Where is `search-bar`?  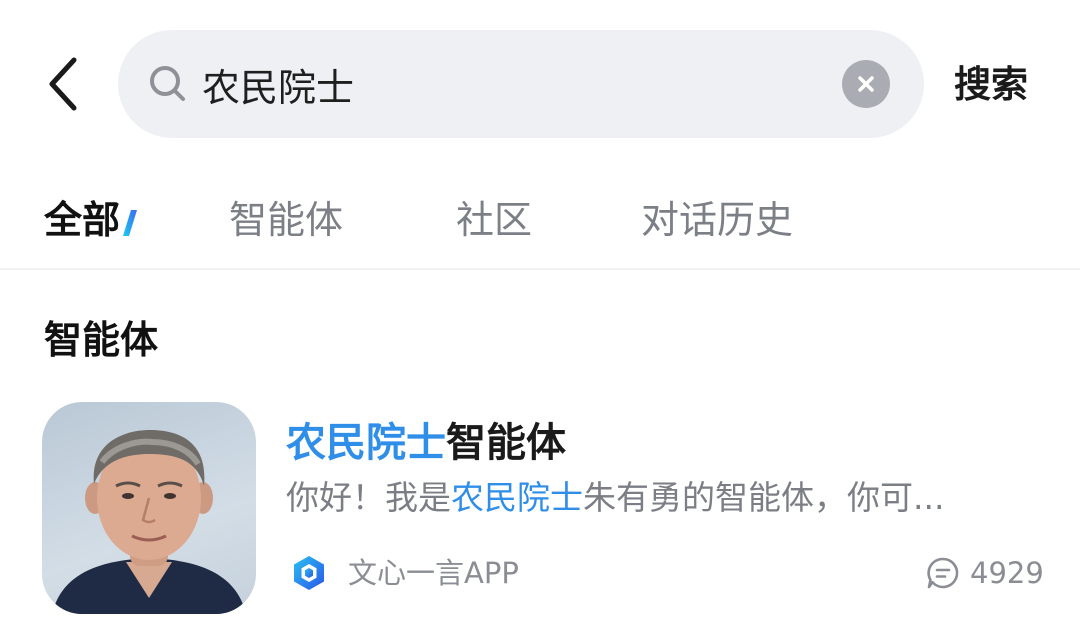 search-bar is located at coordinates (521, 84).